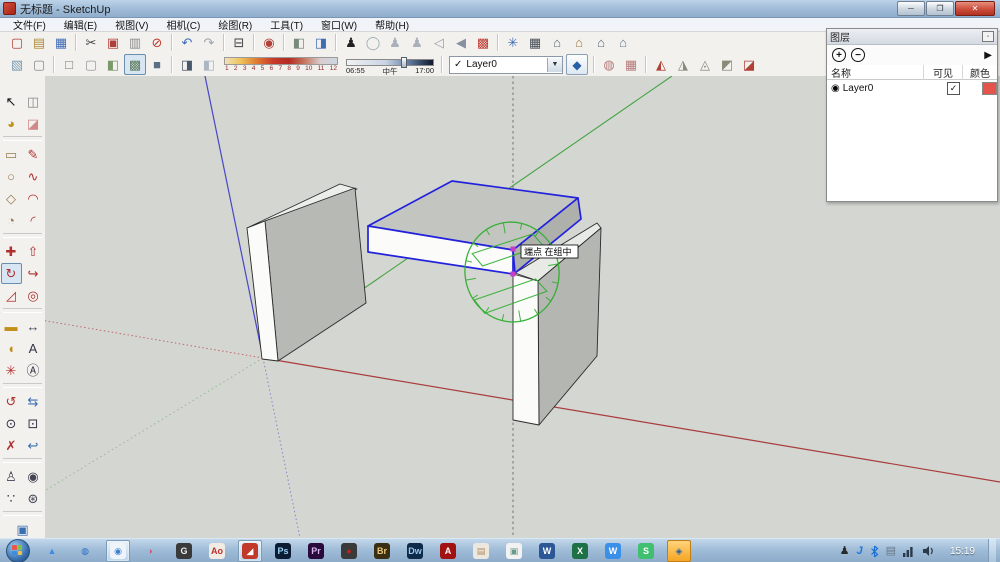 The height and width of the screenshot is (562, 1000). Describe the element at coordinates (514, 551) in the screenshot. I see `taskbar-photo-viewer-icon: ▣` at that location.